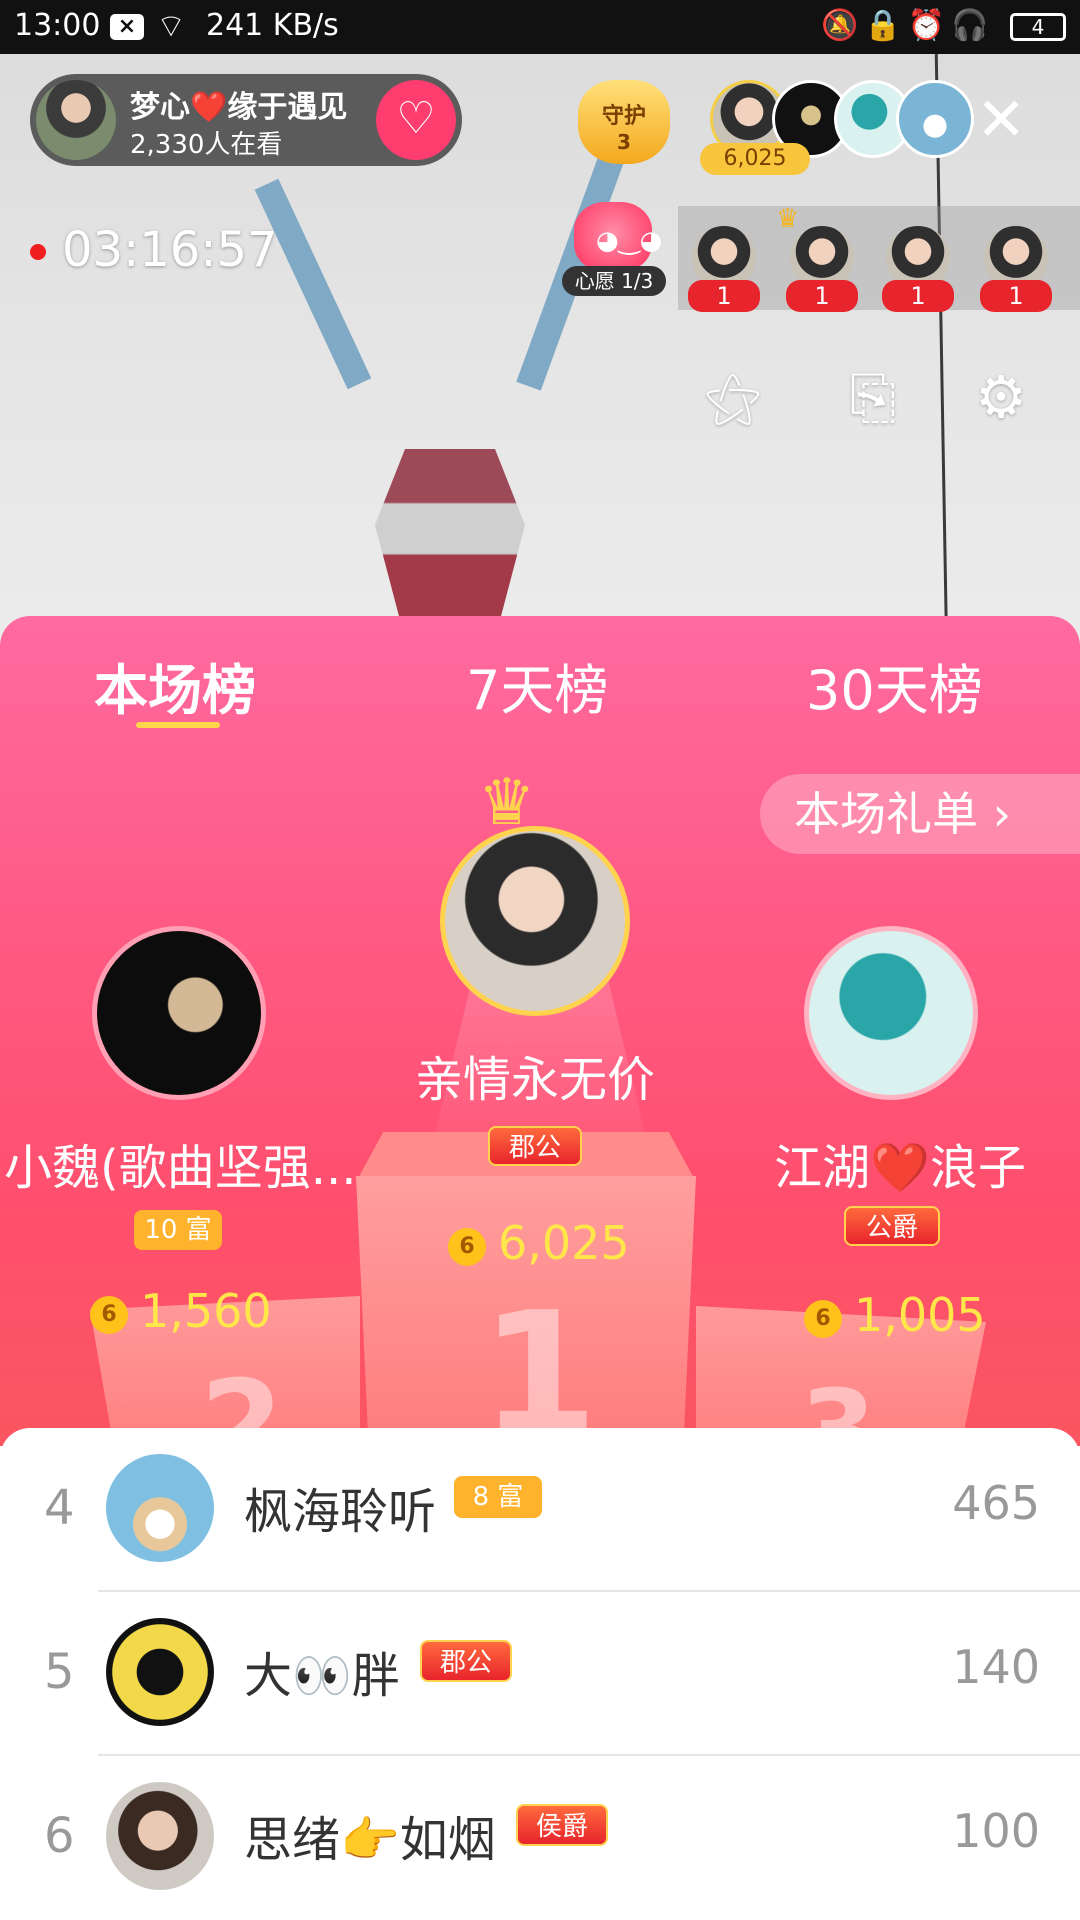  Describe the element at coordinates (535, 921) in the screenshot. I see `first-place-avatar` at that location.